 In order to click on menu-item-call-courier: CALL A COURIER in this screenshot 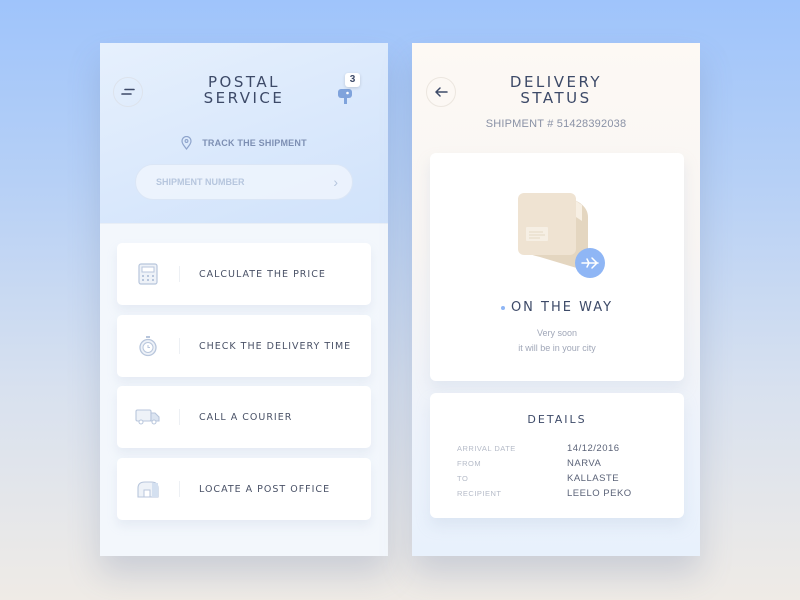, I will do `click(244, 417)`.